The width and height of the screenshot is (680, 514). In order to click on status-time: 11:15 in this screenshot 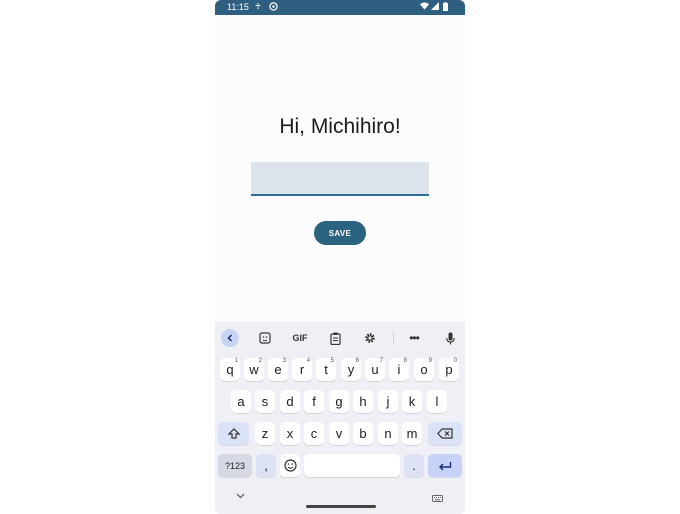, I will do `click(238, 7)`.